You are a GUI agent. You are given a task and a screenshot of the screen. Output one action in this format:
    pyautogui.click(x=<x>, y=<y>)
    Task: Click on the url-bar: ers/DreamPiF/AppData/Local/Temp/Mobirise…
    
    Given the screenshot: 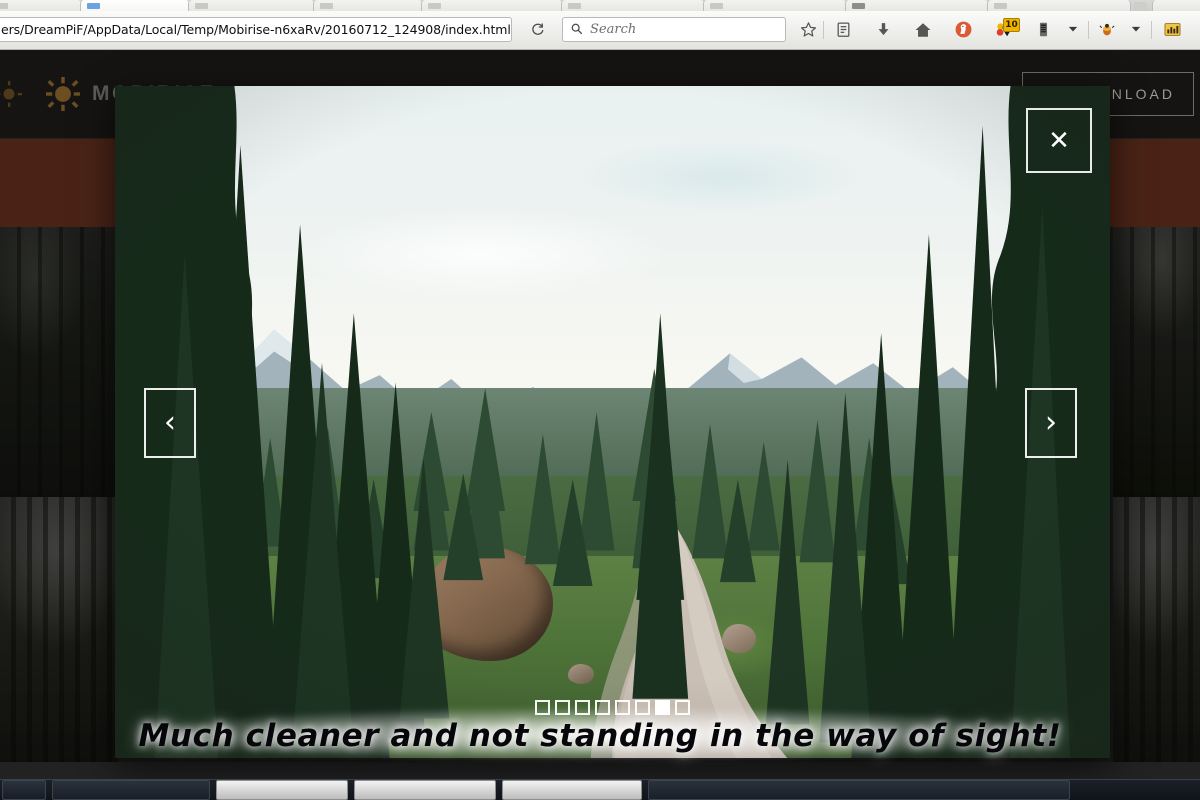 What is the action you would take?
    pyautogui.click(x=256, y=29)
    